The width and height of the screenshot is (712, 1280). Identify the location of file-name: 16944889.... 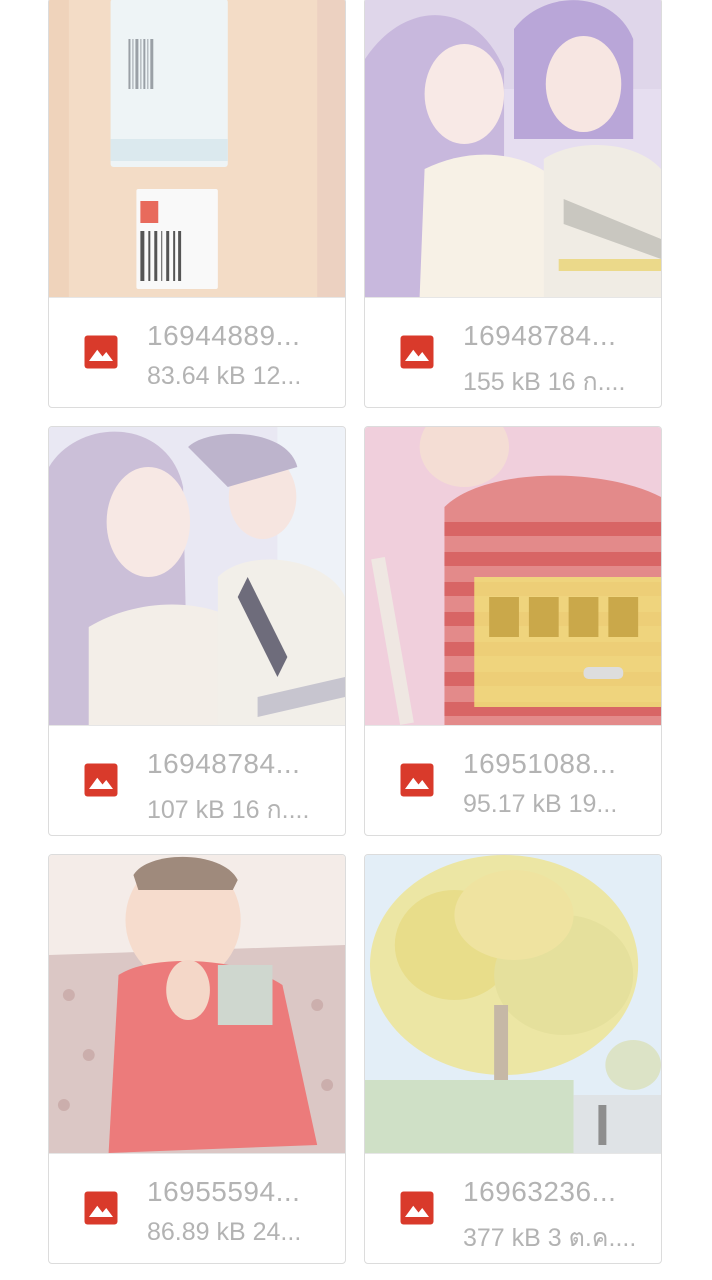
(224, 335).